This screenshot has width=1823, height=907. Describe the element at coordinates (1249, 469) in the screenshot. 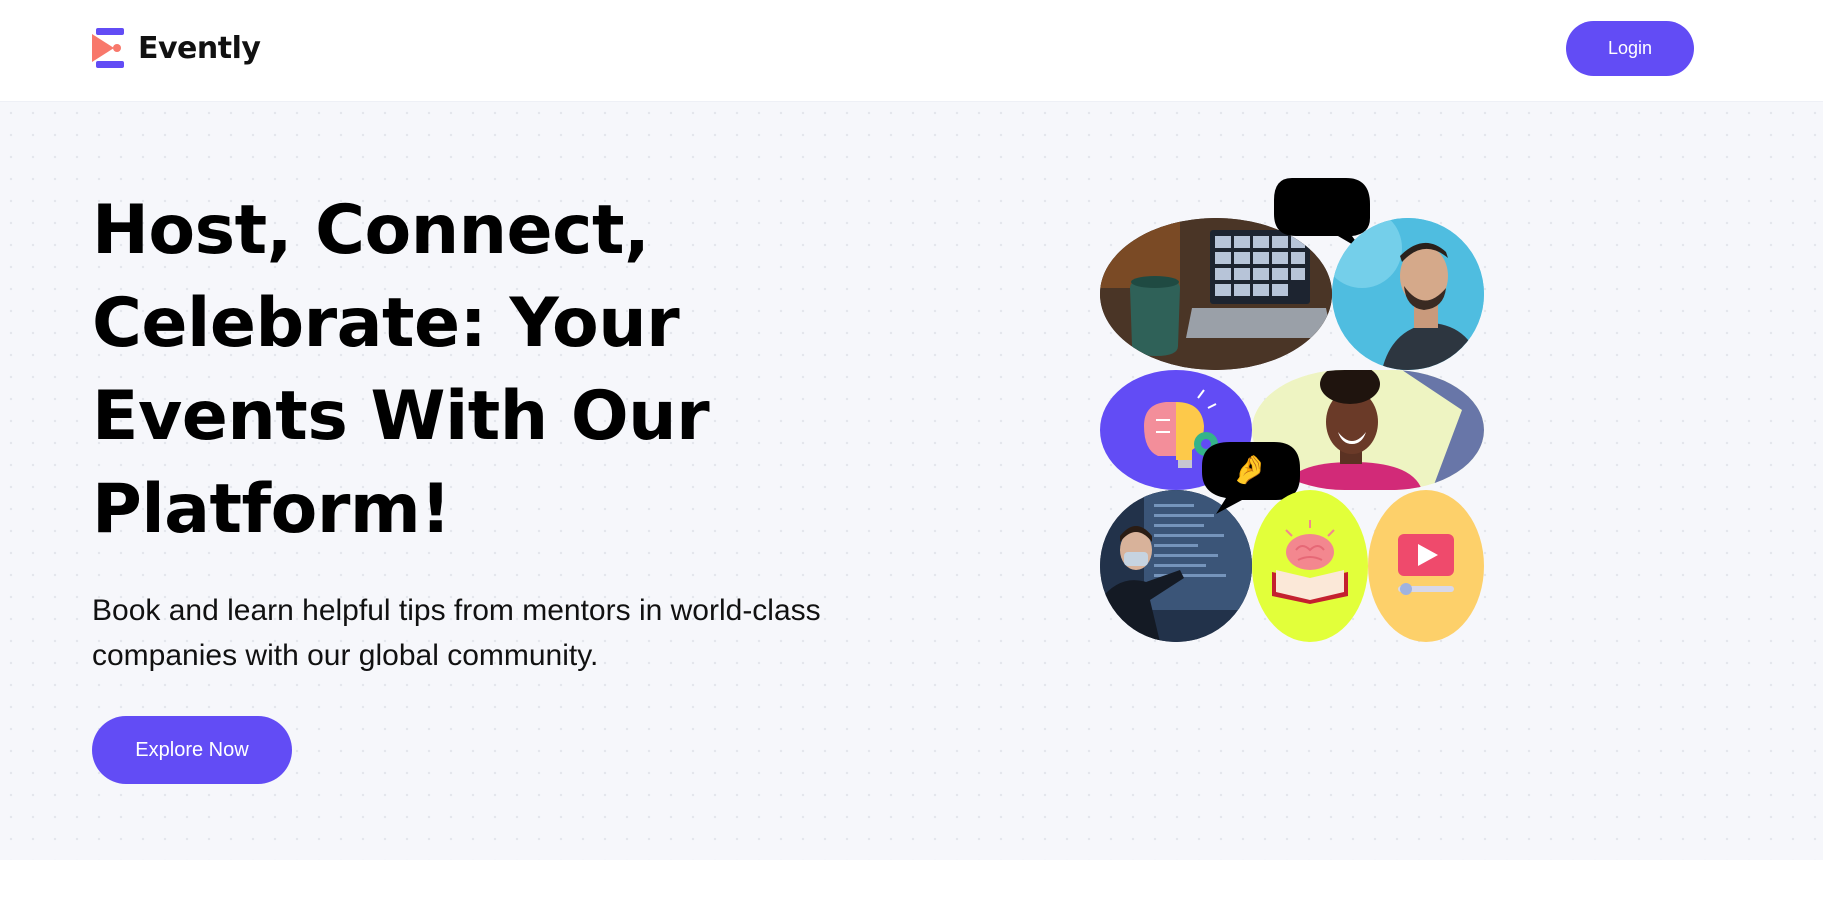

I see `pinched-fingers-emoji: 🤌` at that location.